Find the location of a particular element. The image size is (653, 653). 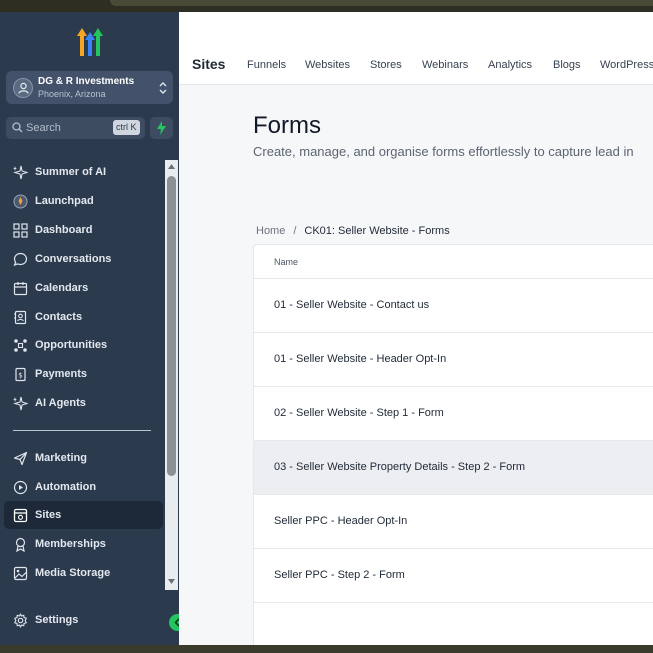

account-avatar is located at coordinates (23, 88).